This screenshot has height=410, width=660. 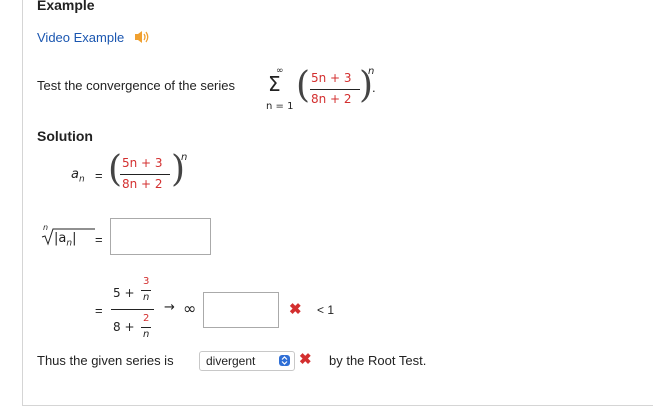 What do you see at coordinates (146, 297) in the screenshot?
I see `limit-top-den: n` at bounding box center [146, 297].